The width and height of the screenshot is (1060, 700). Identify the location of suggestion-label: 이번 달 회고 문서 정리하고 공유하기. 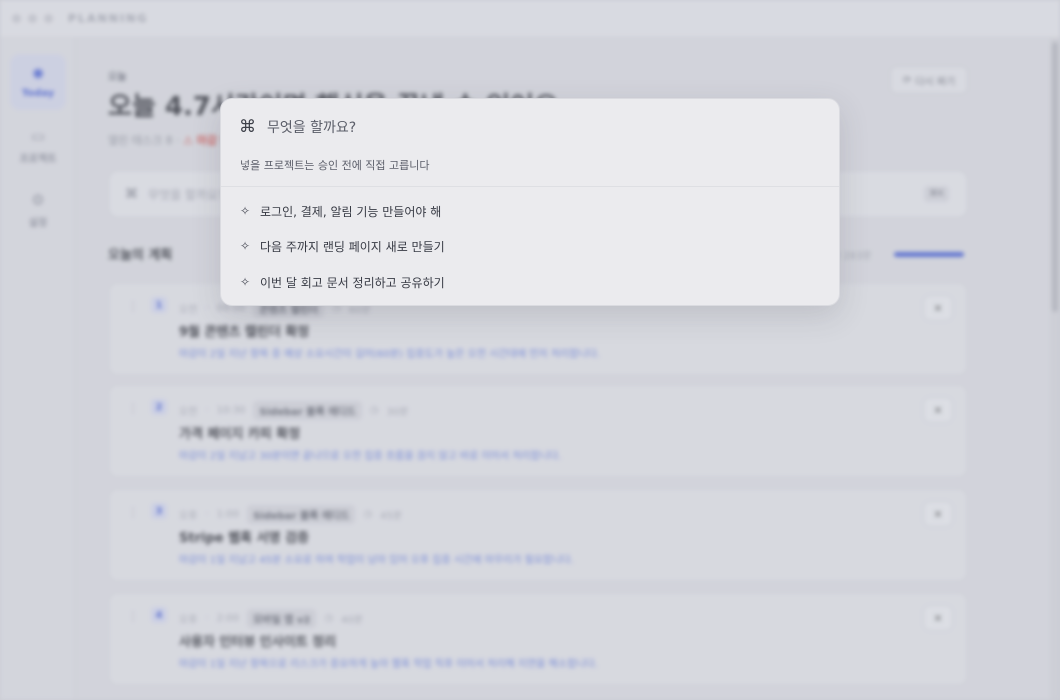
(352, 282).